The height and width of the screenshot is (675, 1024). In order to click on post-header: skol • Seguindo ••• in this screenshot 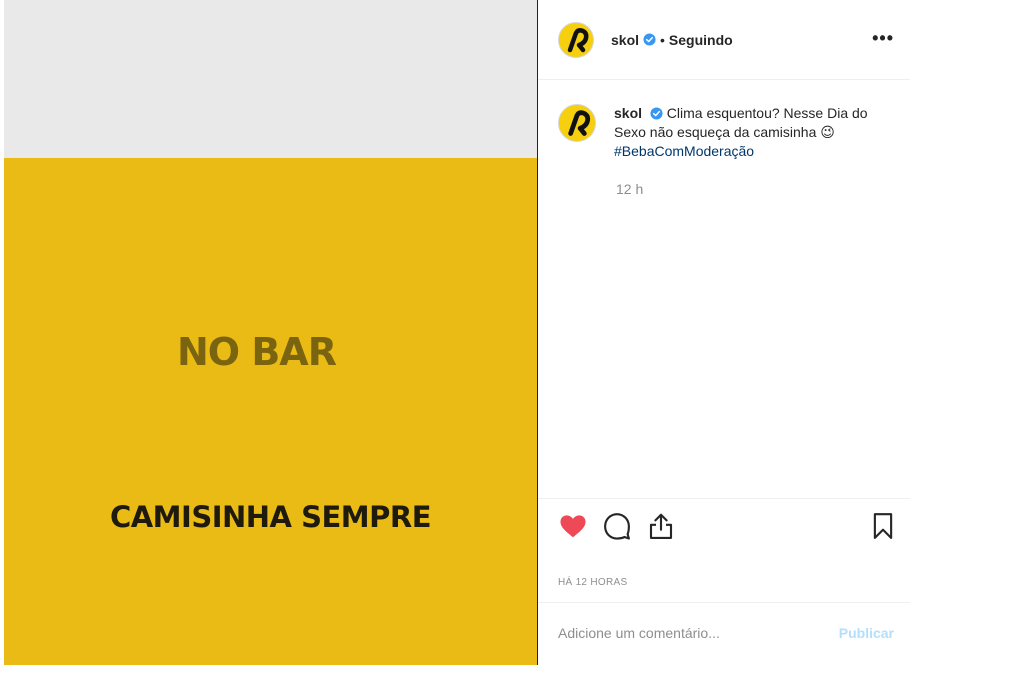, I will do `click(724, 40)`.